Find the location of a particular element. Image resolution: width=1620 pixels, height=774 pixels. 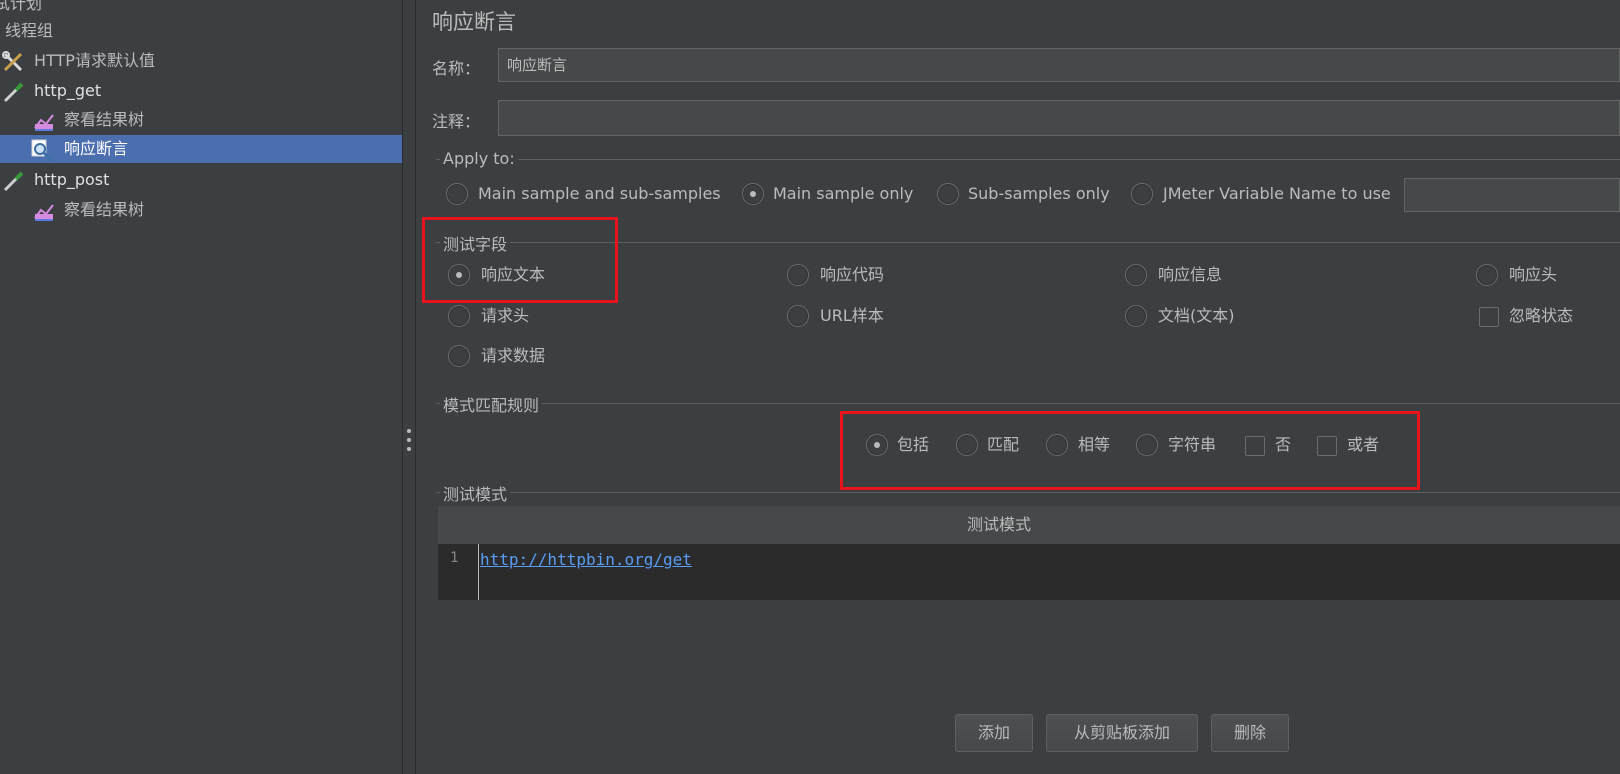

tree-item-thread-group: 线程组 is located at coordinates (201, 31).